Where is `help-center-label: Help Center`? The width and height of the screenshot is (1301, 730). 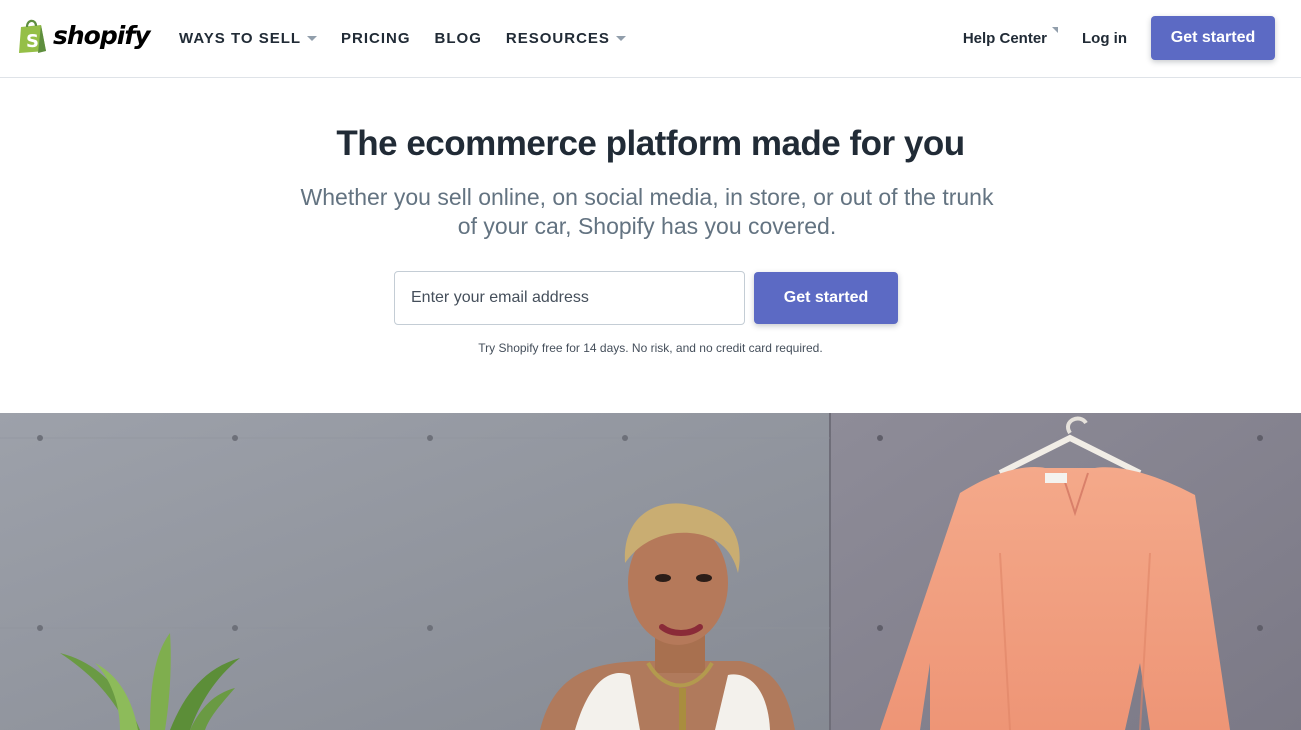
help-center-label: Help Center is located at coordinates (1004, 38).